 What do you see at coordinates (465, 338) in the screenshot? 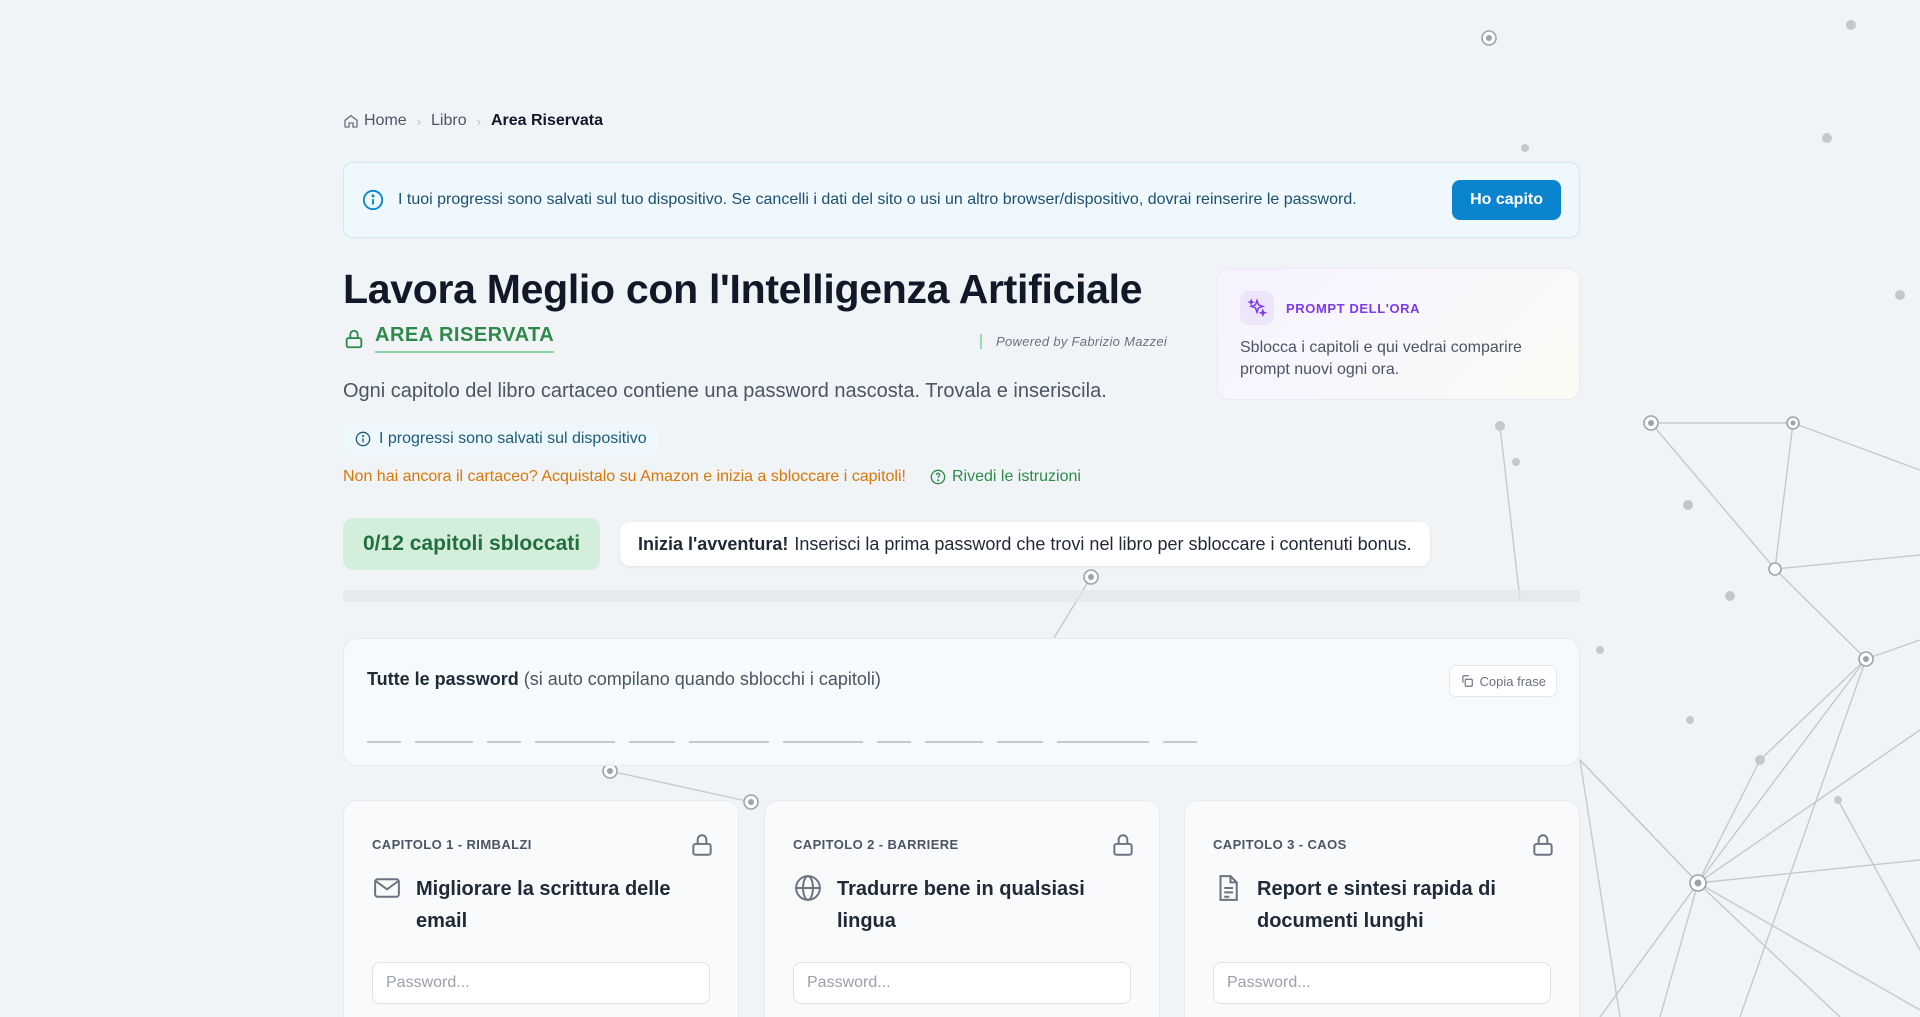
I see `area-label: AREA RISERVATA` at bounding box center [465, 338].